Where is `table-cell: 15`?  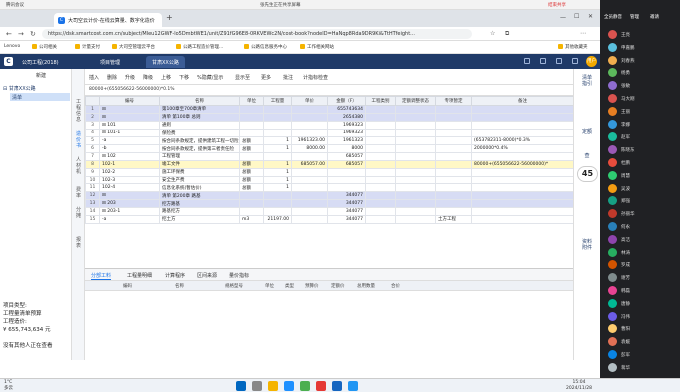
table-cell: 15 is located at coordinates (92, 219).